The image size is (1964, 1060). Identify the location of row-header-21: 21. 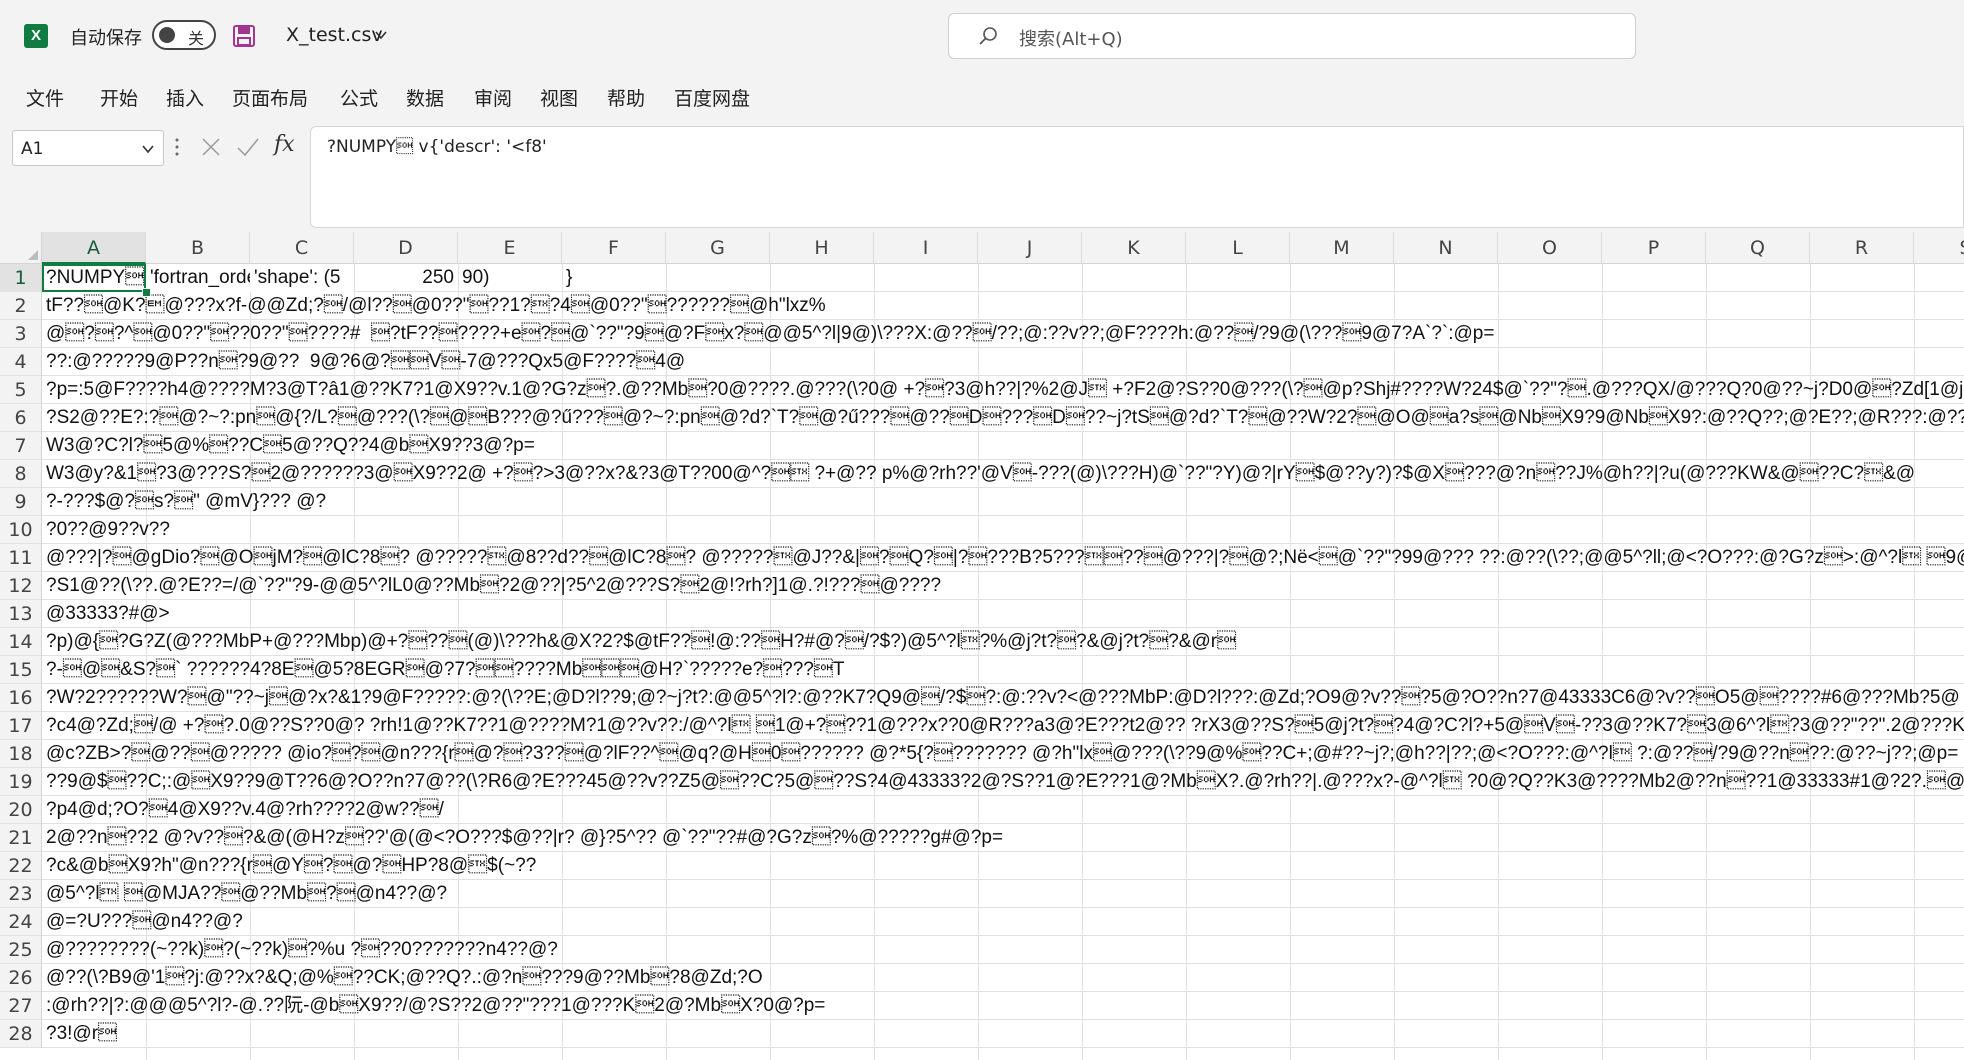
(21, 838).